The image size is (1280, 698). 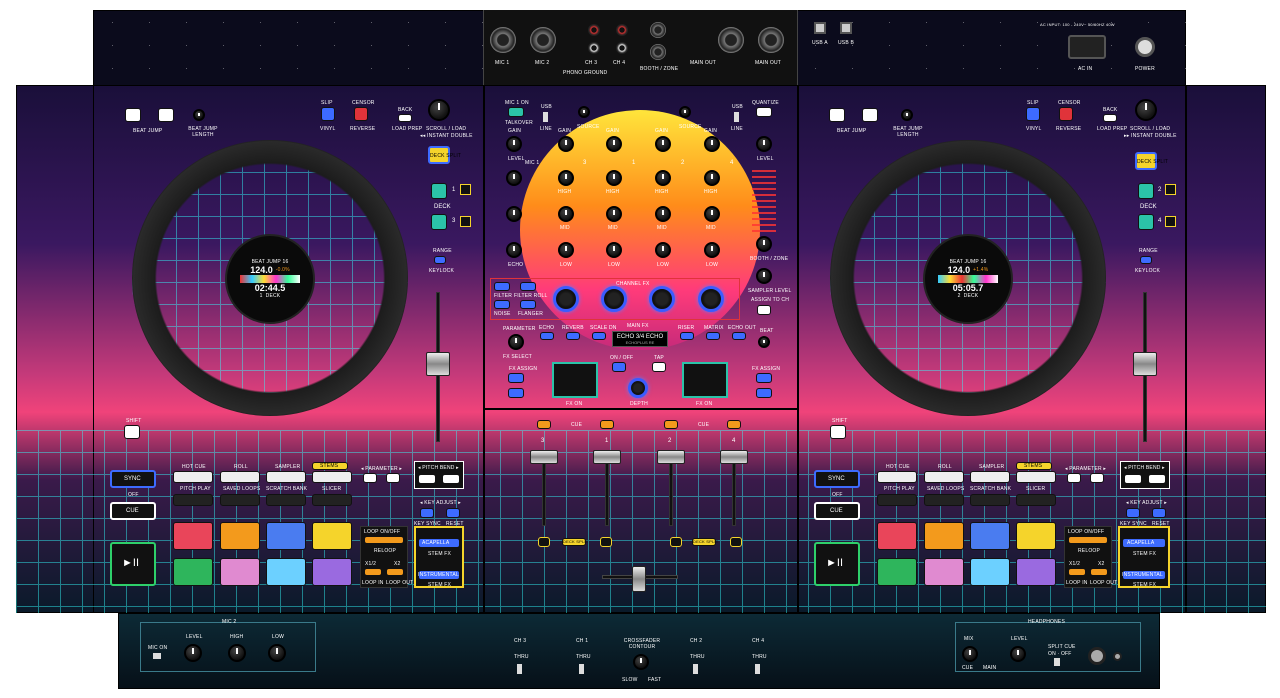 I want to click on ch3-low-knob, so click(x=566, y=250).